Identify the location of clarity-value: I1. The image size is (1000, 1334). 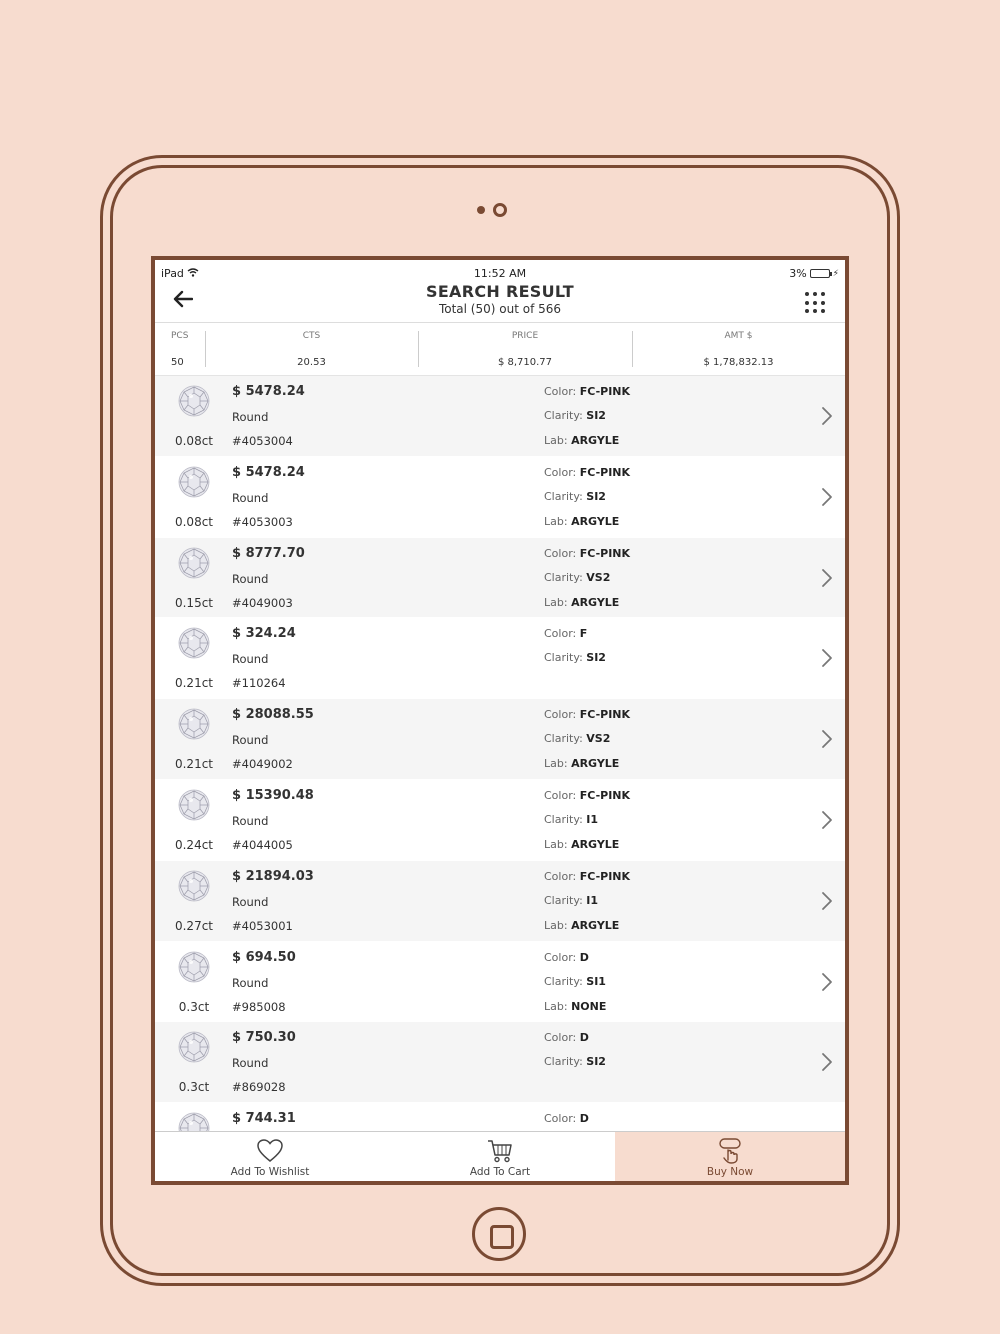
(592, 900).